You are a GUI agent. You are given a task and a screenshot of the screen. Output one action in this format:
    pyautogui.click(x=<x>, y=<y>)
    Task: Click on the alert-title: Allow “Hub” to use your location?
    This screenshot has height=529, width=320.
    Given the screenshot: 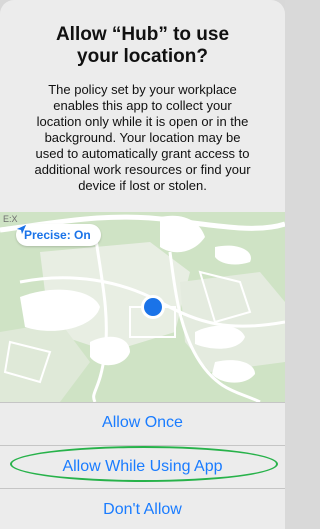 What is the action you would take?
    pyautogui.click(x=142, y=46)
    